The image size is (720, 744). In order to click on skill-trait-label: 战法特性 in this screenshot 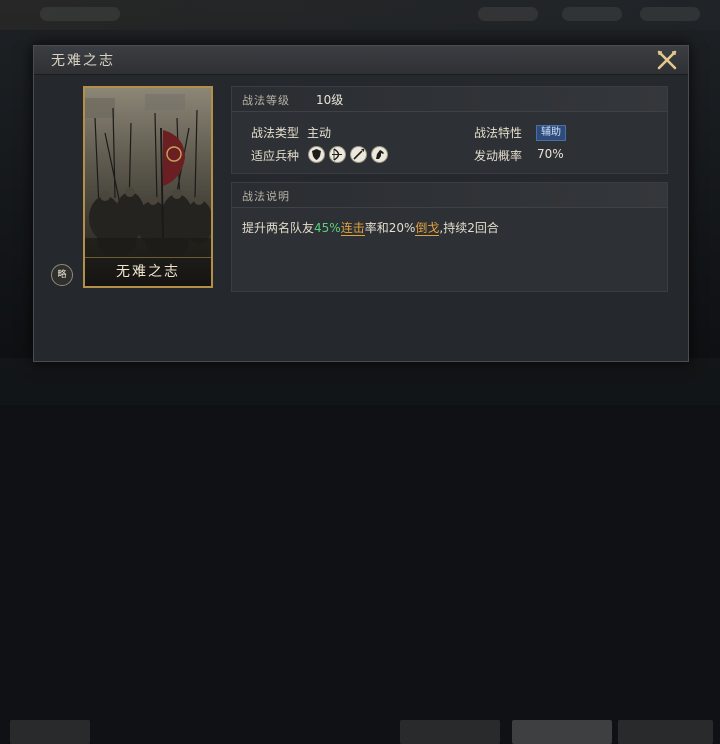, I will do `click(498, 133)`.